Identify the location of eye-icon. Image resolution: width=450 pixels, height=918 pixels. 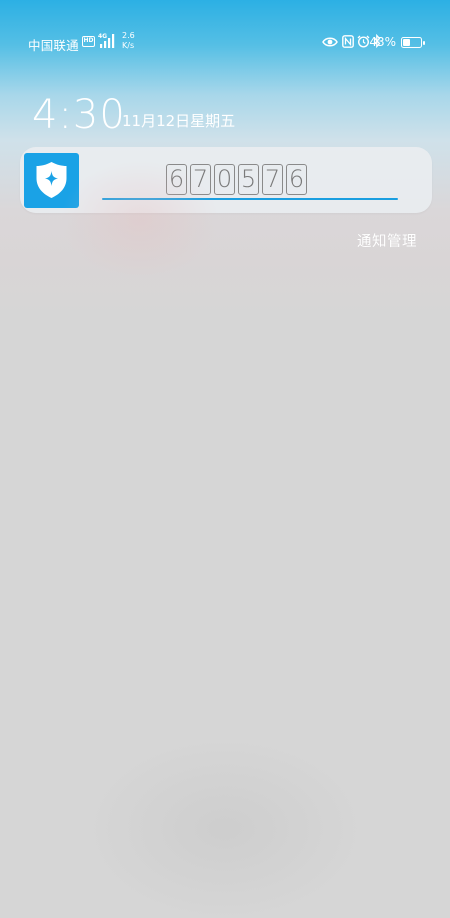
(330, 42).